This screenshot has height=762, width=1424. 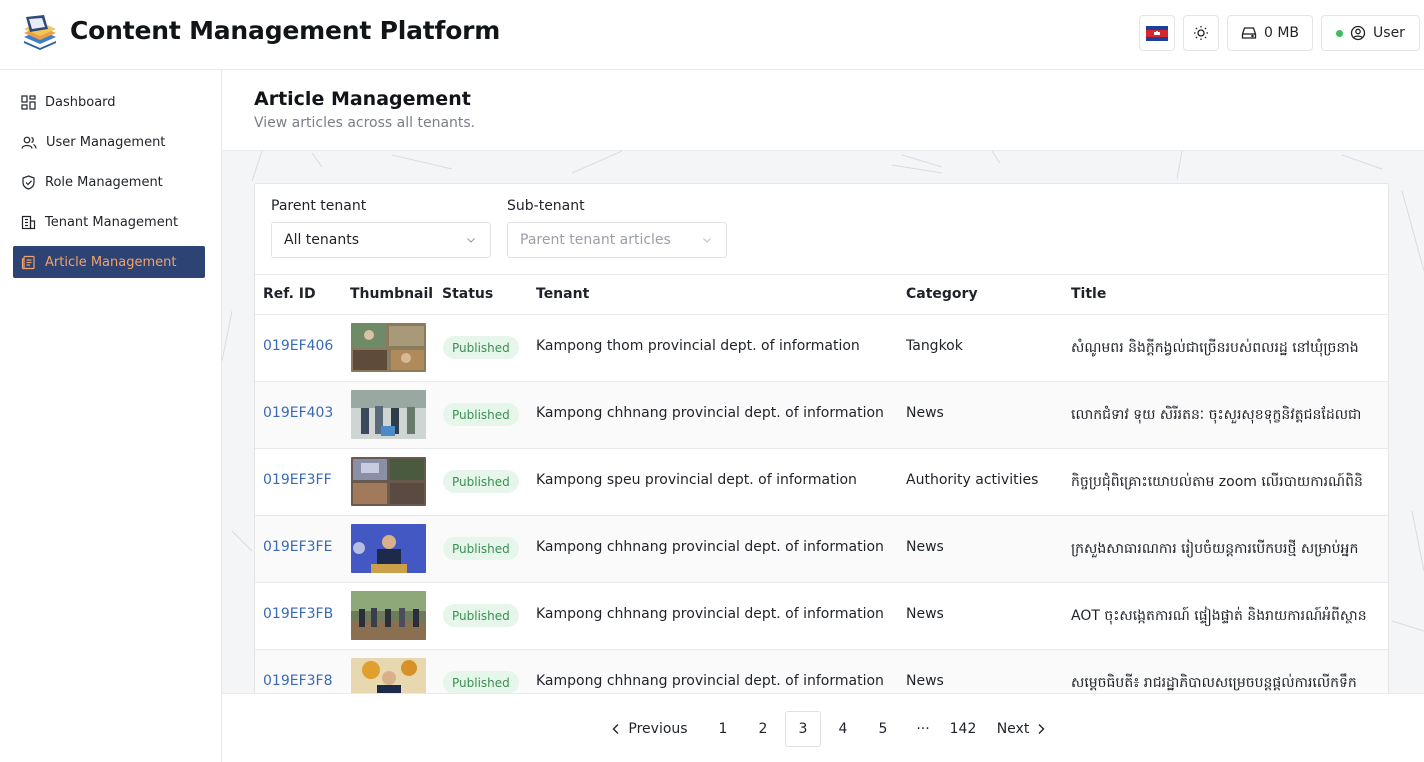 What do you see at coordinates (615, 729) in the screenshot?
I see `chevron-left-icon` at bounding box center [615, 729].